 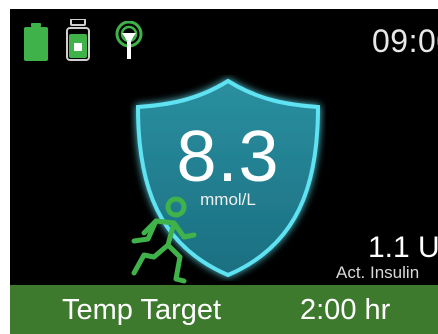 I want to click on temp-target-banner: Temp Target 2:00 hr, so click(x=224, y=309).